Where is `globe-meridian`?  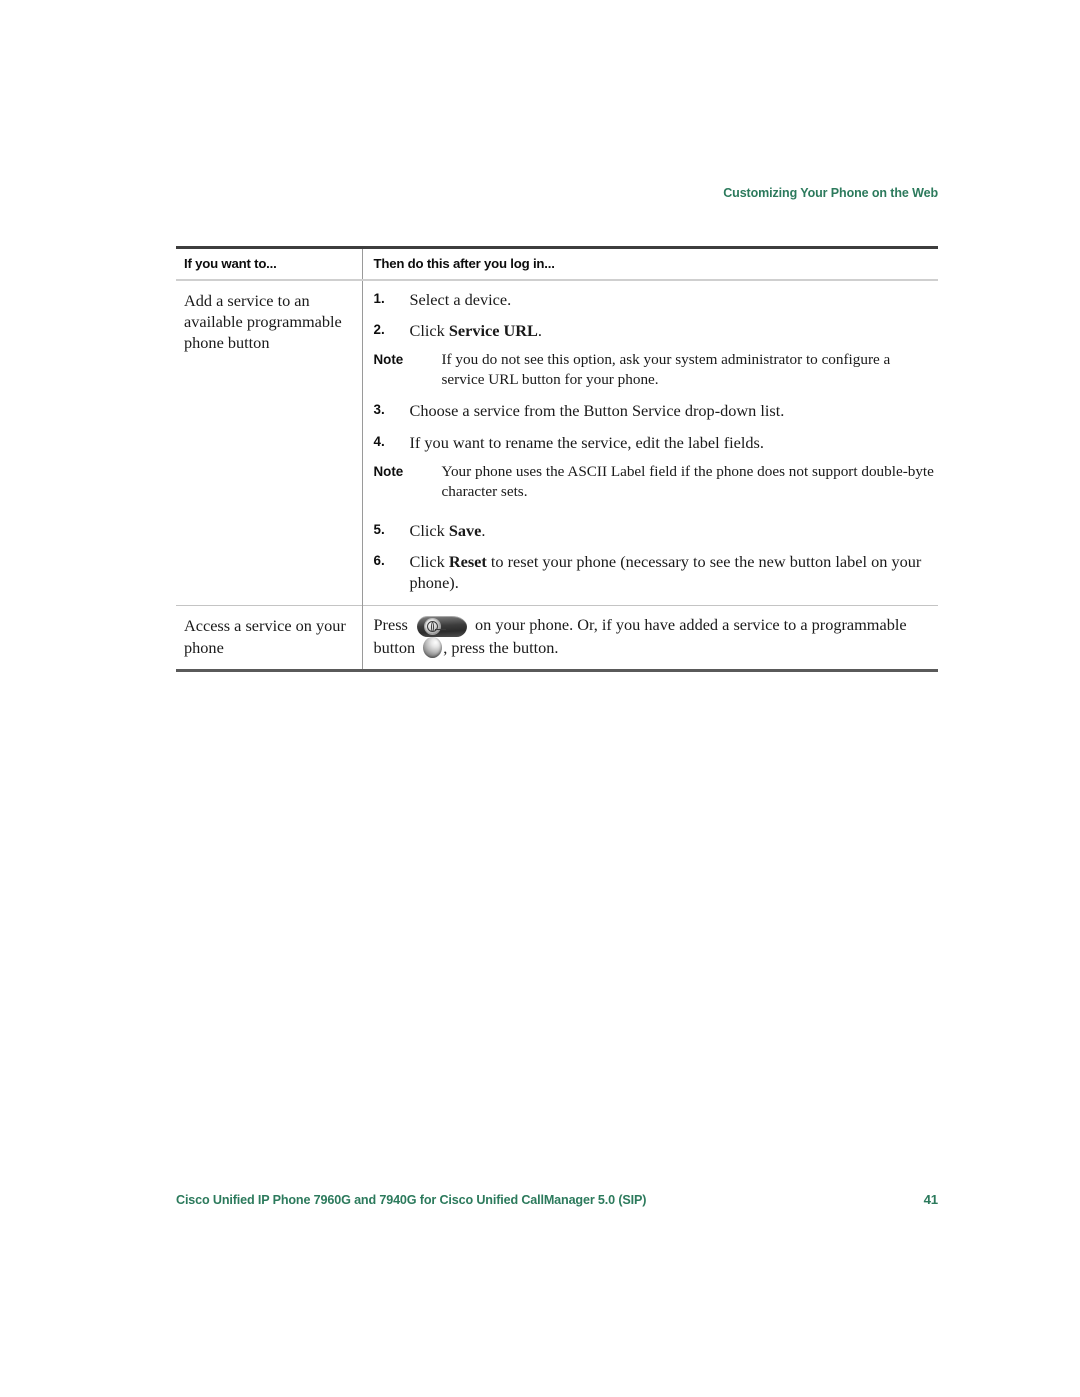
globe-meridian is located at coordinates (440, 629).